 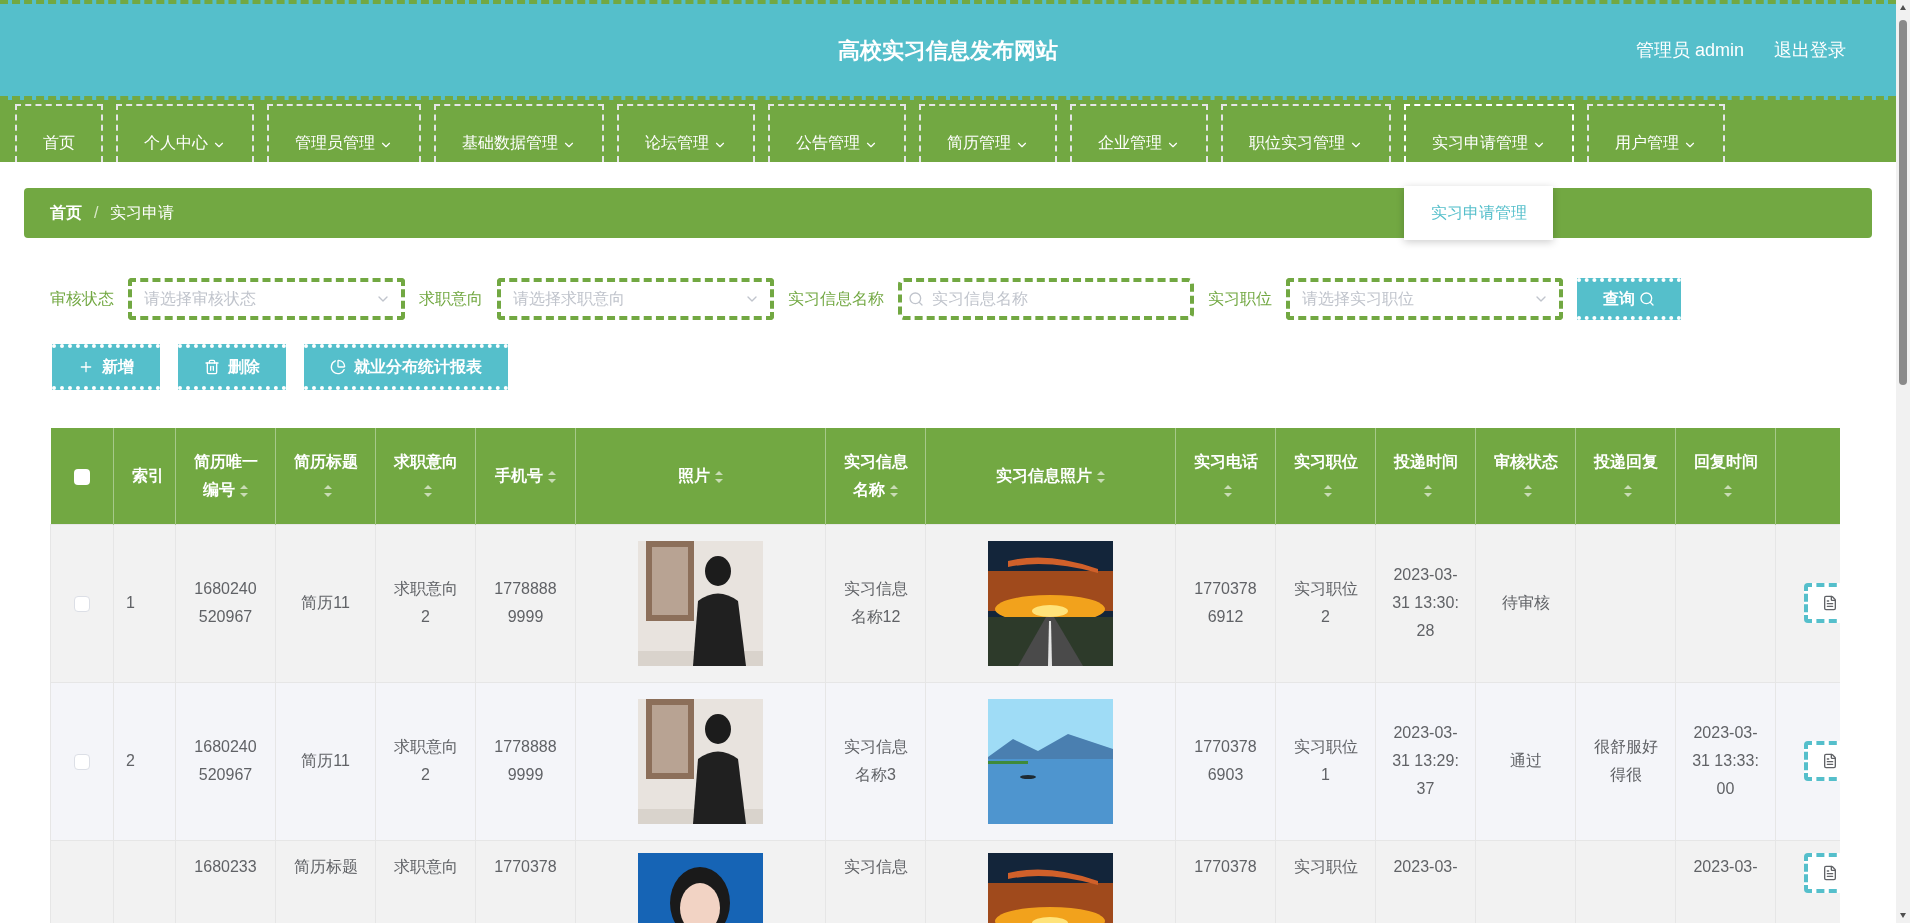 I want to click on header-cell: 简历标题, so click(x=325, y=476).